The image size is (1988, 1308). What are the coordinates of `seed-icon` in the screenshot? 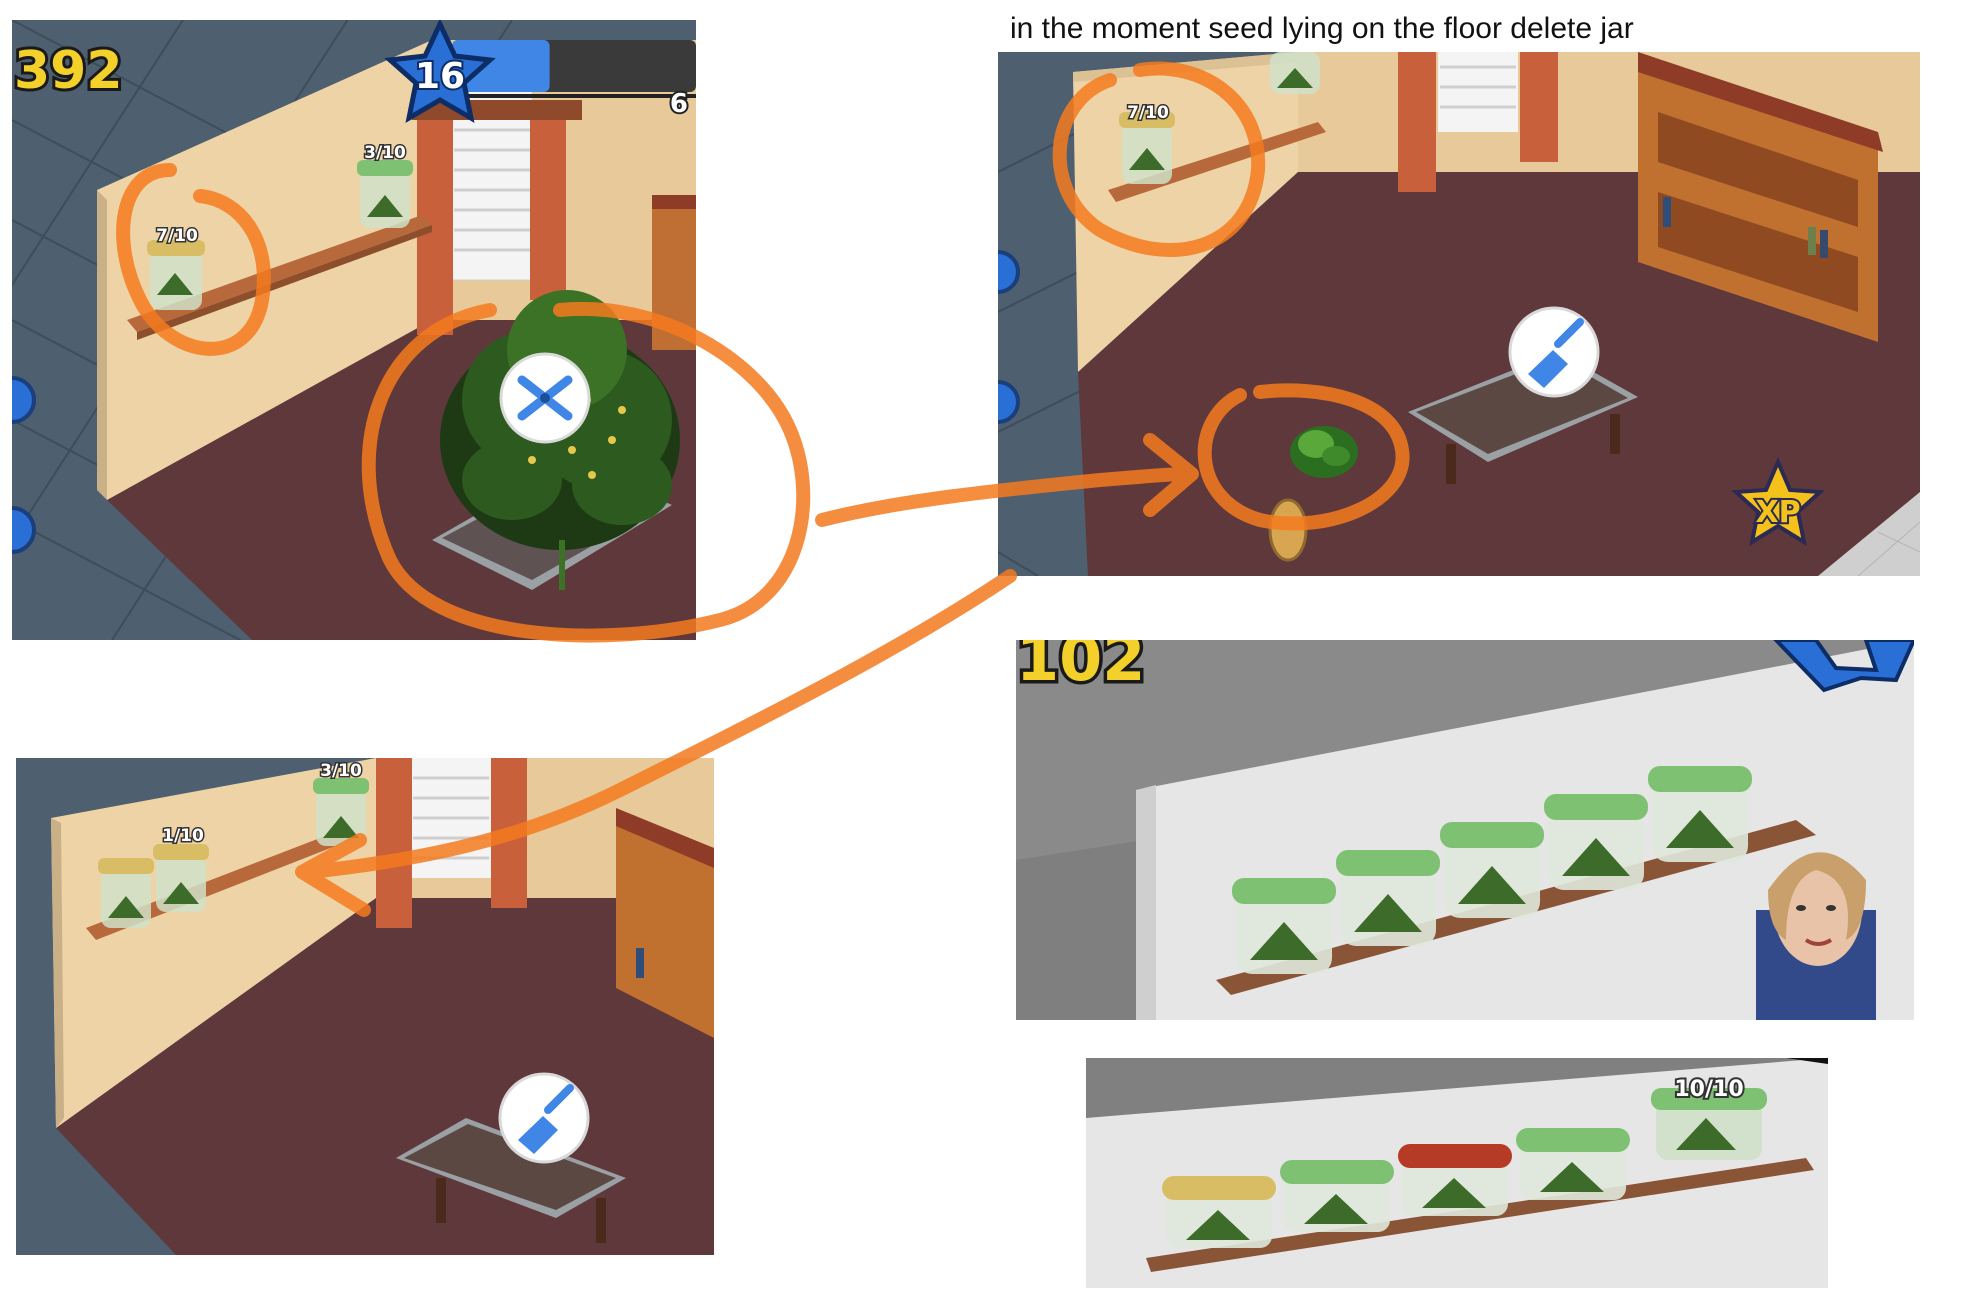 It's located at (1288, 530).